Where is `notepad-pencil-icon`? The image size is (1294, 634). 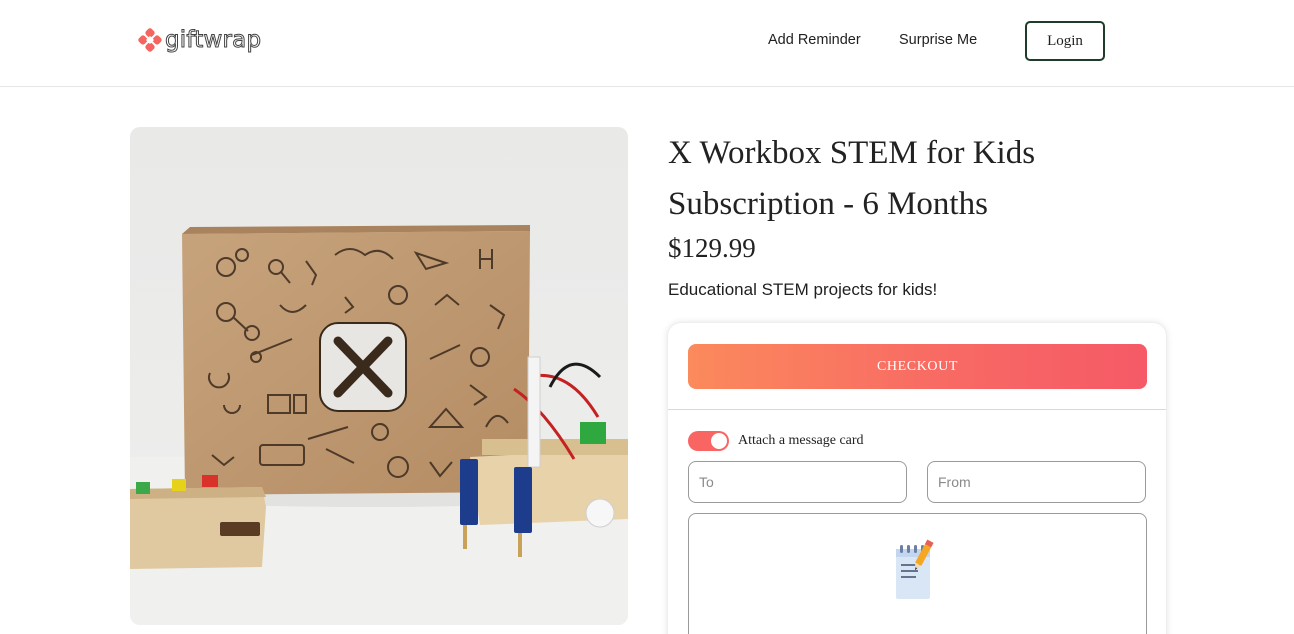 notepad-pencil-icon is located at coordinates (915, 569).